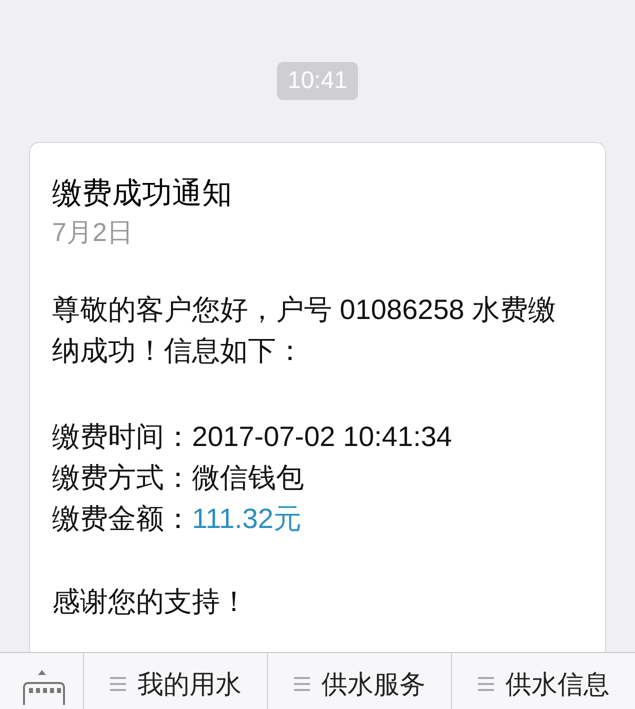 The width and height of the screenshot is (635, 709). What do you see at coordinates (322, 437) in the screenshot?
I see `field-value: 2017-07-02 10:41:34` at bounding box center [322, 437].